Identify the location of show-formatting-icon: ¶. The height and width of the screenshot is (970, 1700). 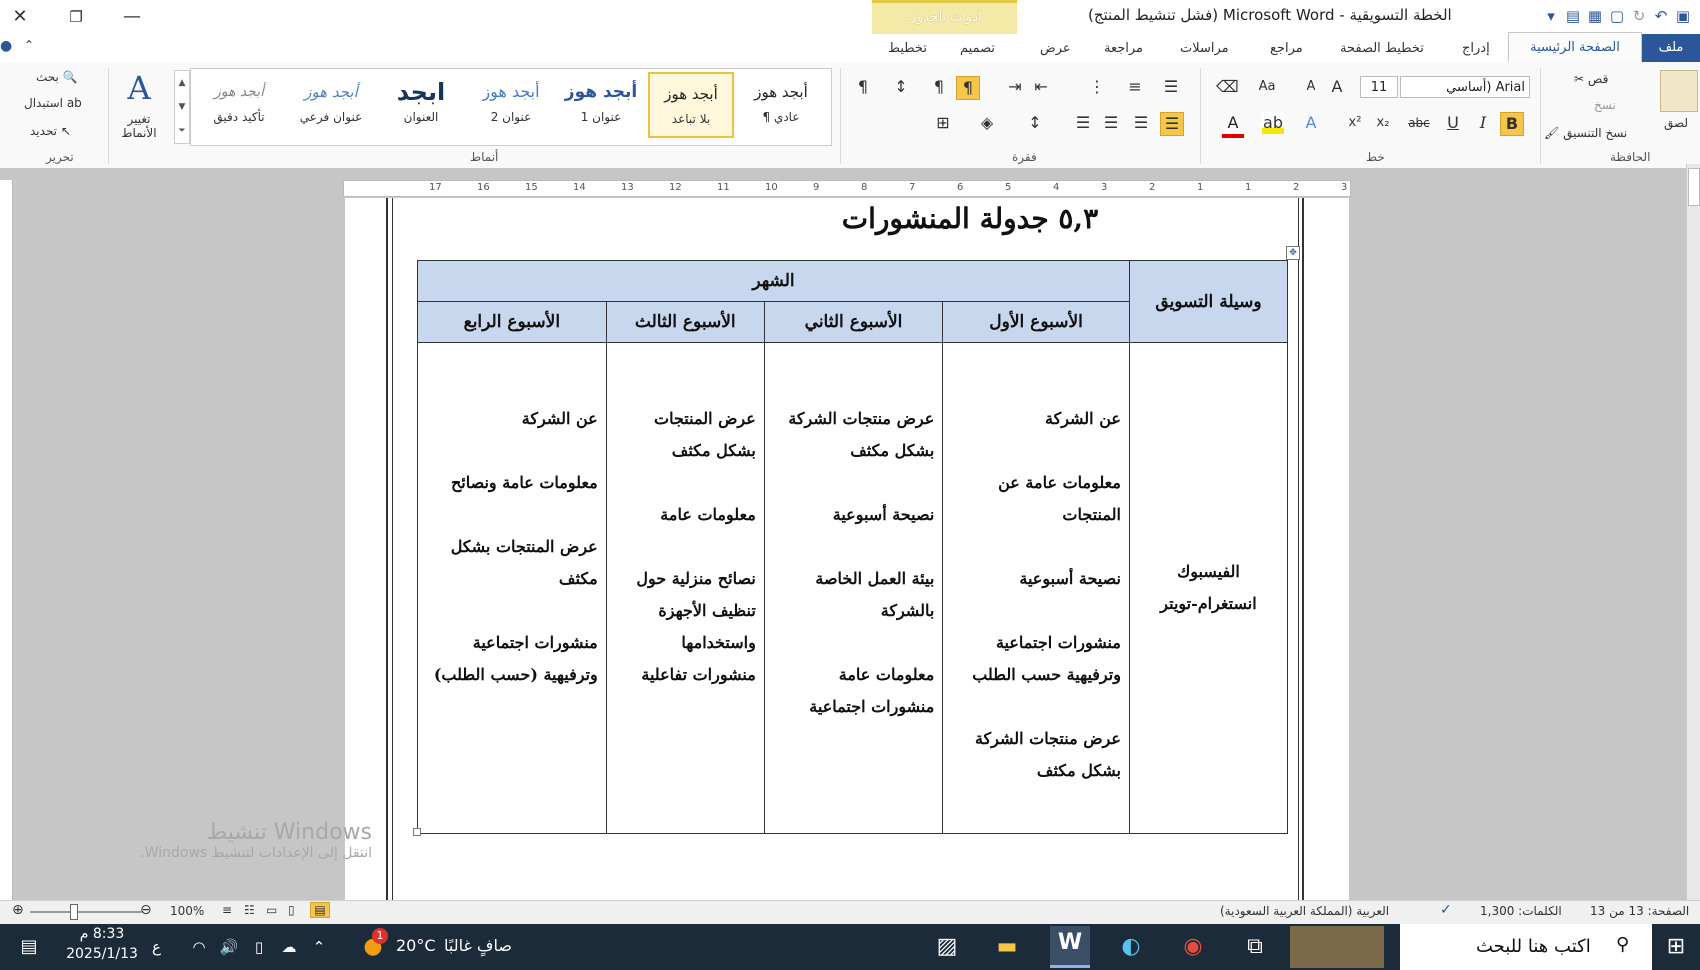
(863, 87).